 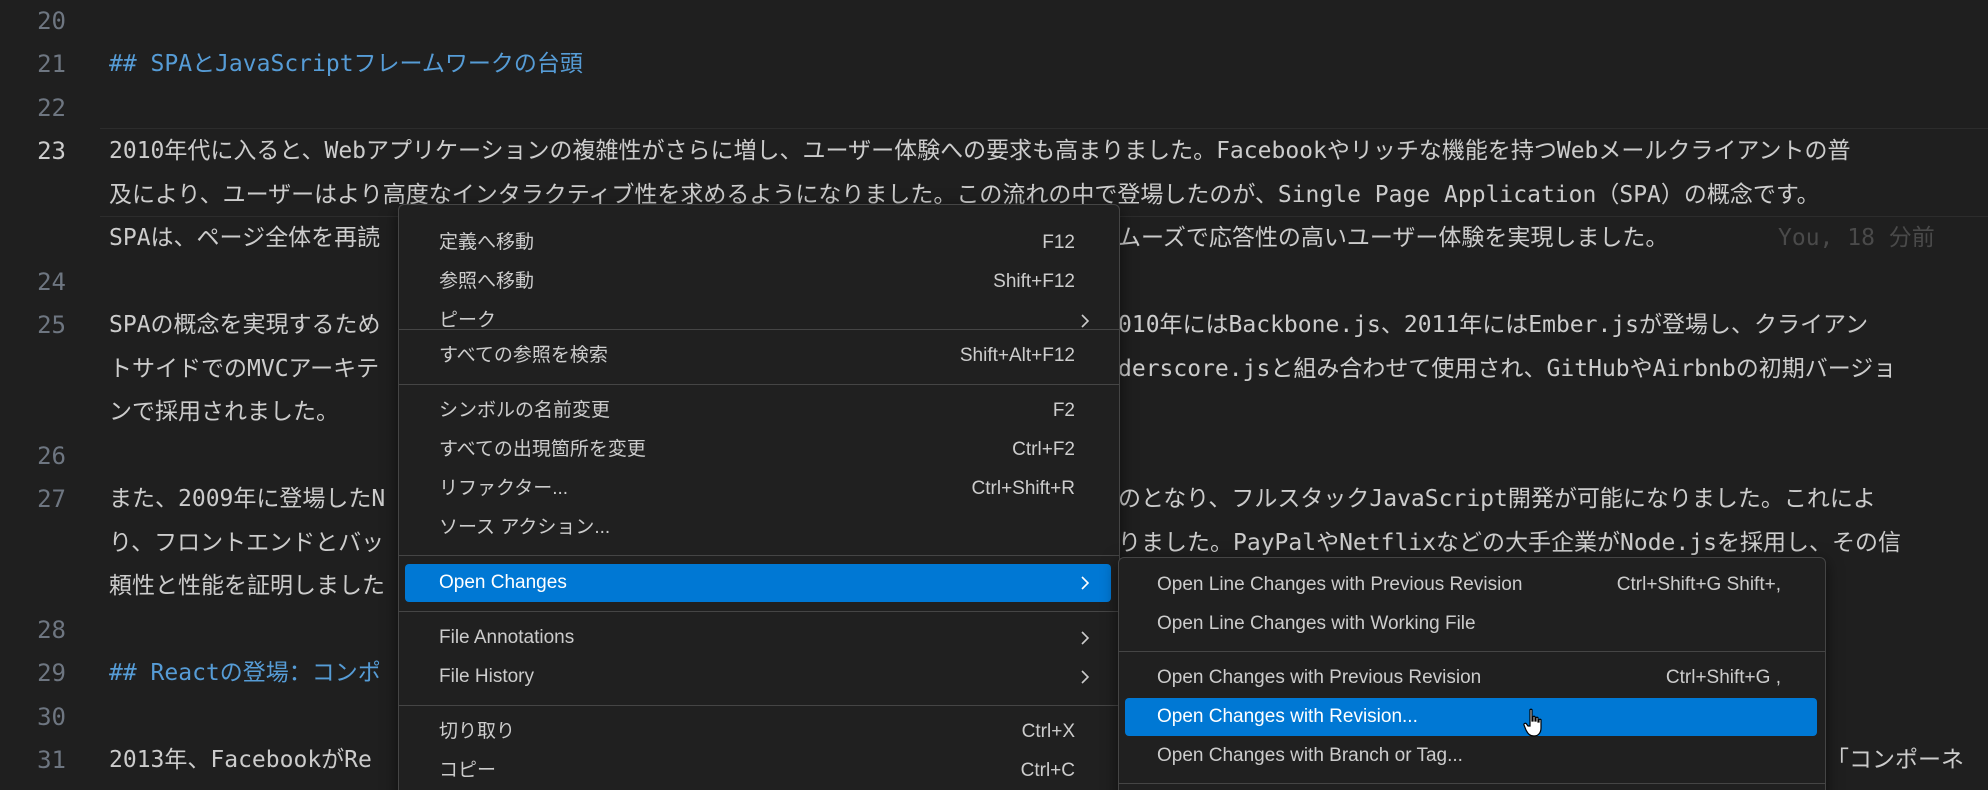 What do you see at coordinates (758, 771) in the screenshot?
I see `menu-item-copy: コピー Ctrl+C` at bounding box center [758, 771].